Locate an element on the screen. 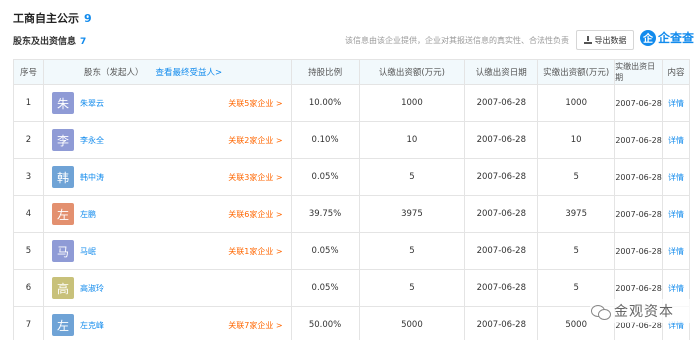 The height and width of the screenshot is (340, 700). shareholder-name-link: 左鹏 is located at coordinates (88, 214).